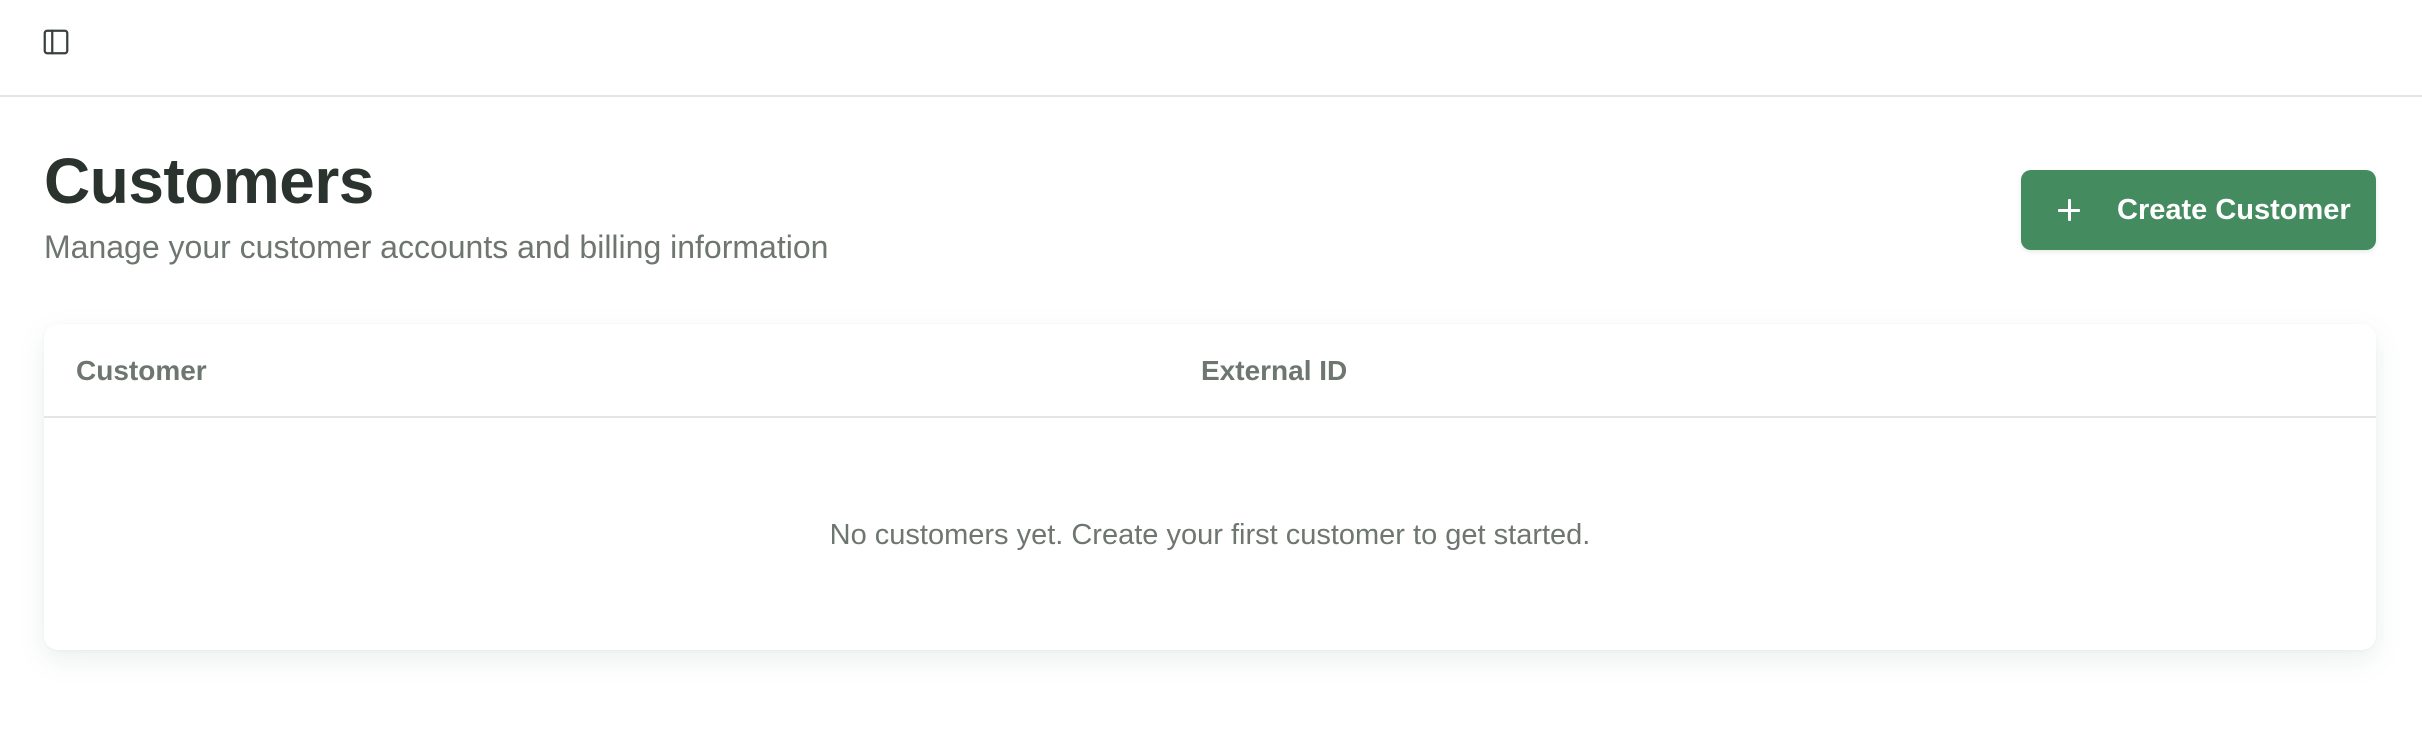 The width and height of the screenshot is (2422, 734). I want to click on page-title: Customers, so click(209, 181).